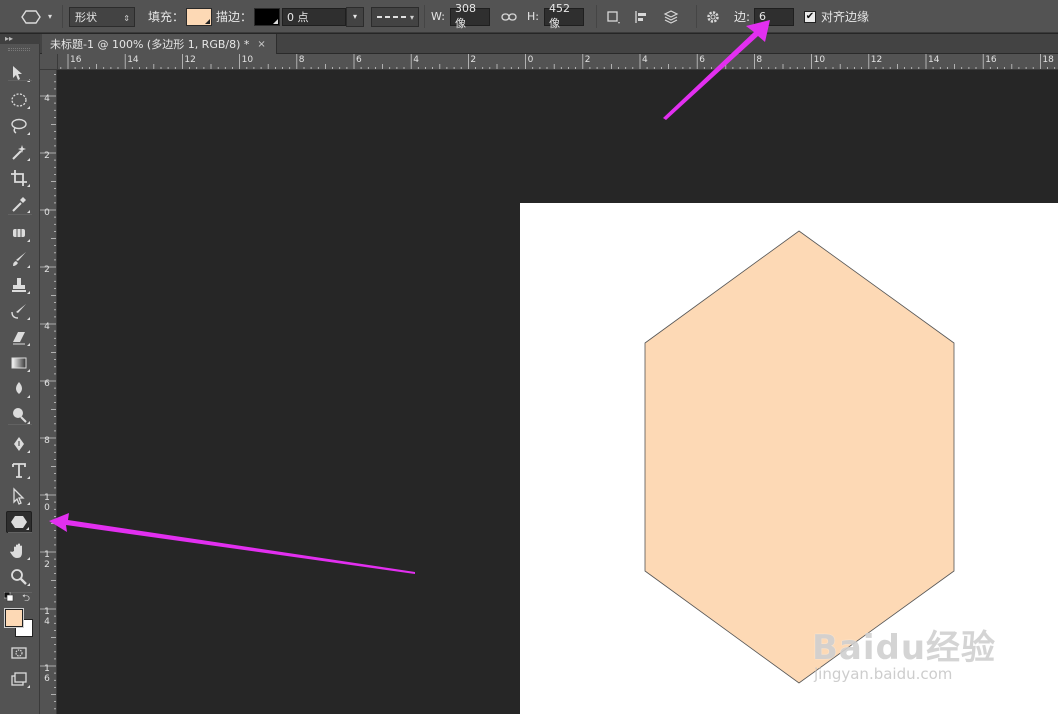 The width and height of the screenshot is (1058, 714). Describe the element at coordinates (558, 62) in the screenshot. I see `horizontal-ruler: 16 14 12 10 8 6 4 2 0 2 4 6 8 10 12 14 16 18` at that location.